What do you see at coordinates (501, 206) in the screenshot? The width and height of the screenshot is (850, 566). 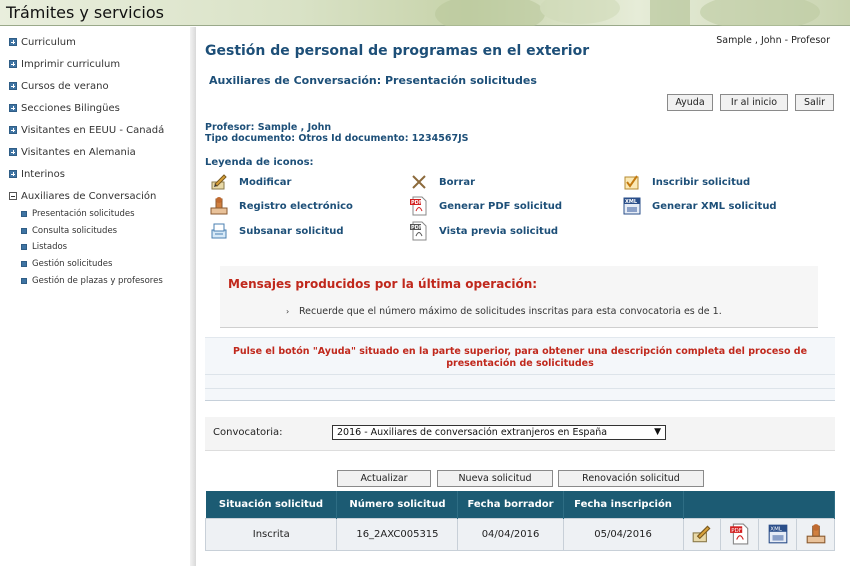 I see `legend-label: Generar PDF solicitud` at bounding box center [501, 206].